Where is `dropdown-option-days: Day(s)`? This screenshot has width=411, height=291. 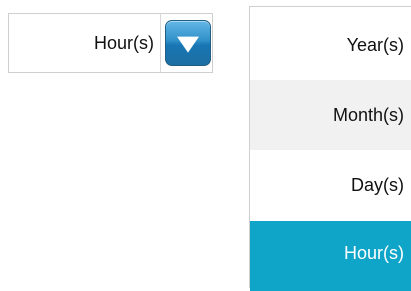
dropdown-option-days: Day(s) is located at coordinates (330, 185).